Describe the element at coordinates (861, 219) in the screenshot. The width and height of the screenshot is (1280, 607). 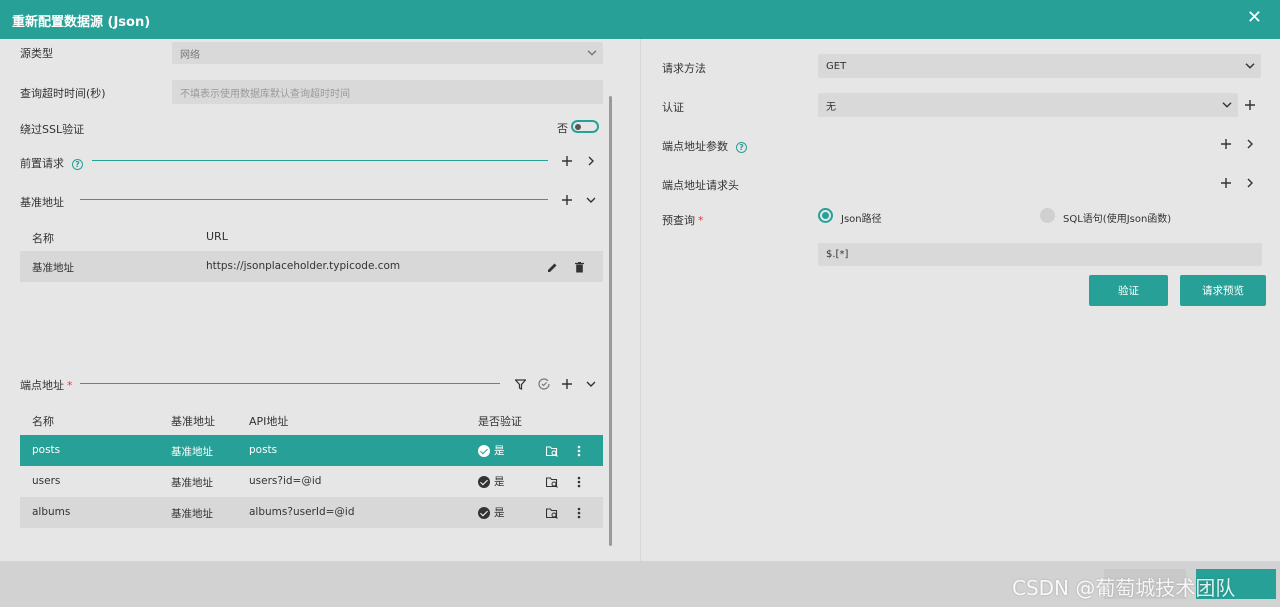
I see `radio-json-path-label: Json路径` at that location.